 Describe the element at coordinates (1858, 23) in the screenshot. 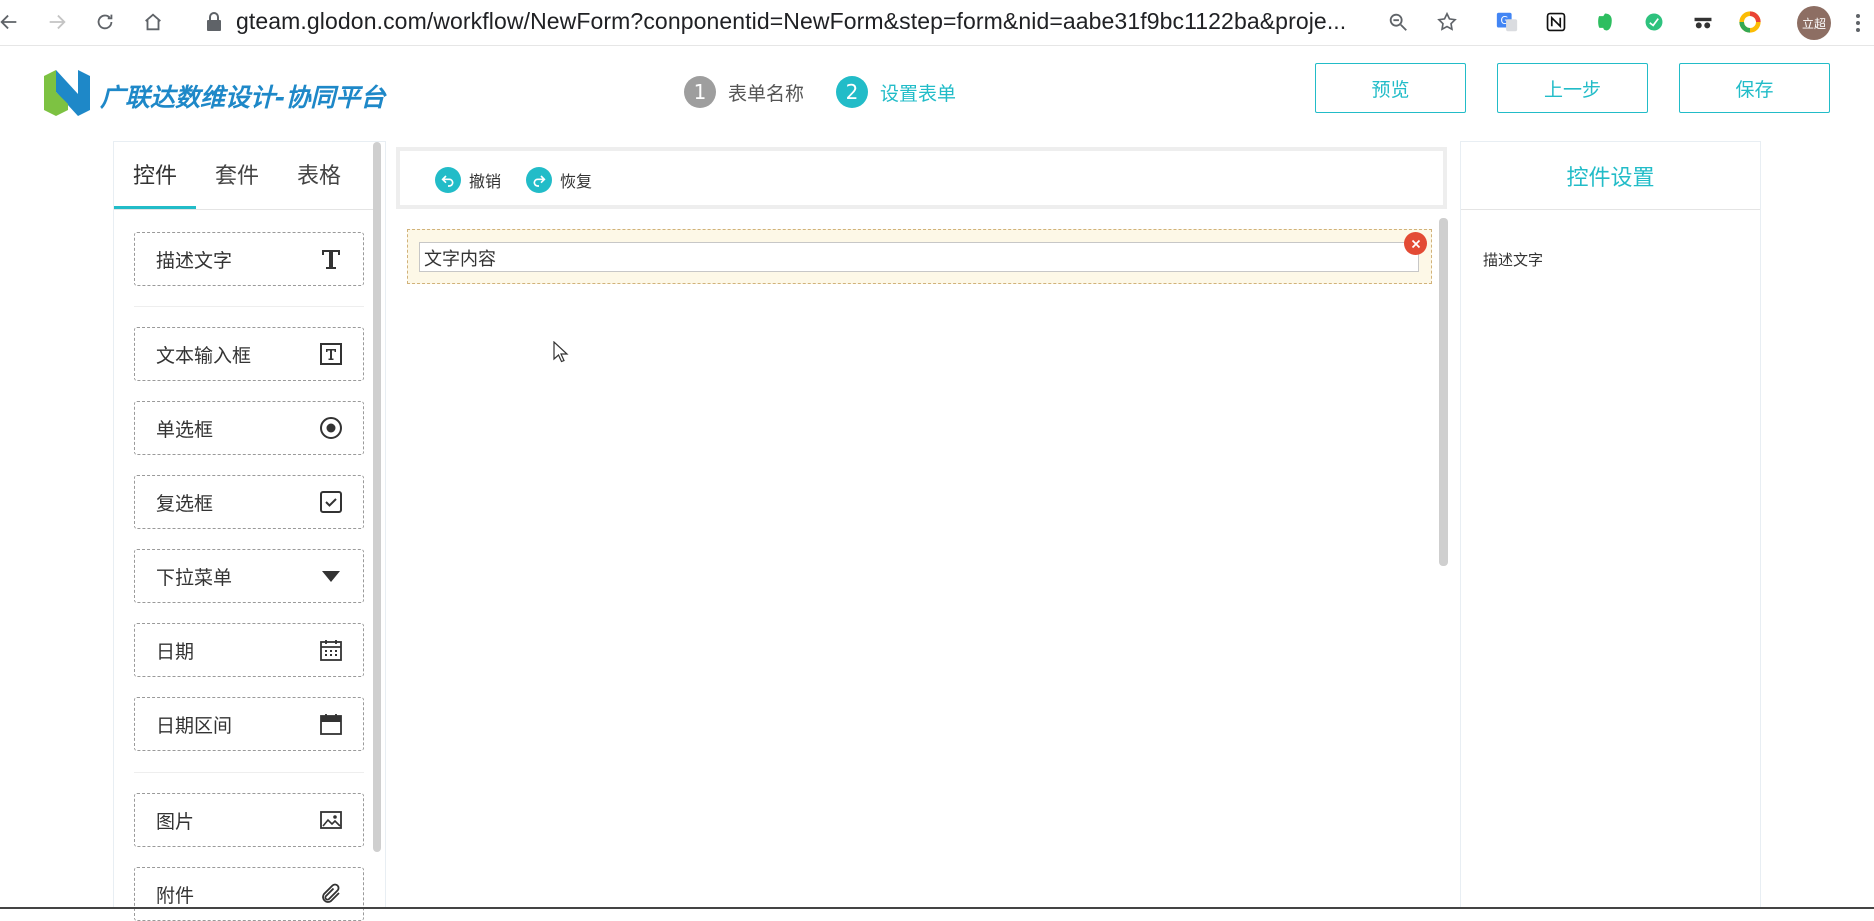

I see `browser-menu-icon` at that location.